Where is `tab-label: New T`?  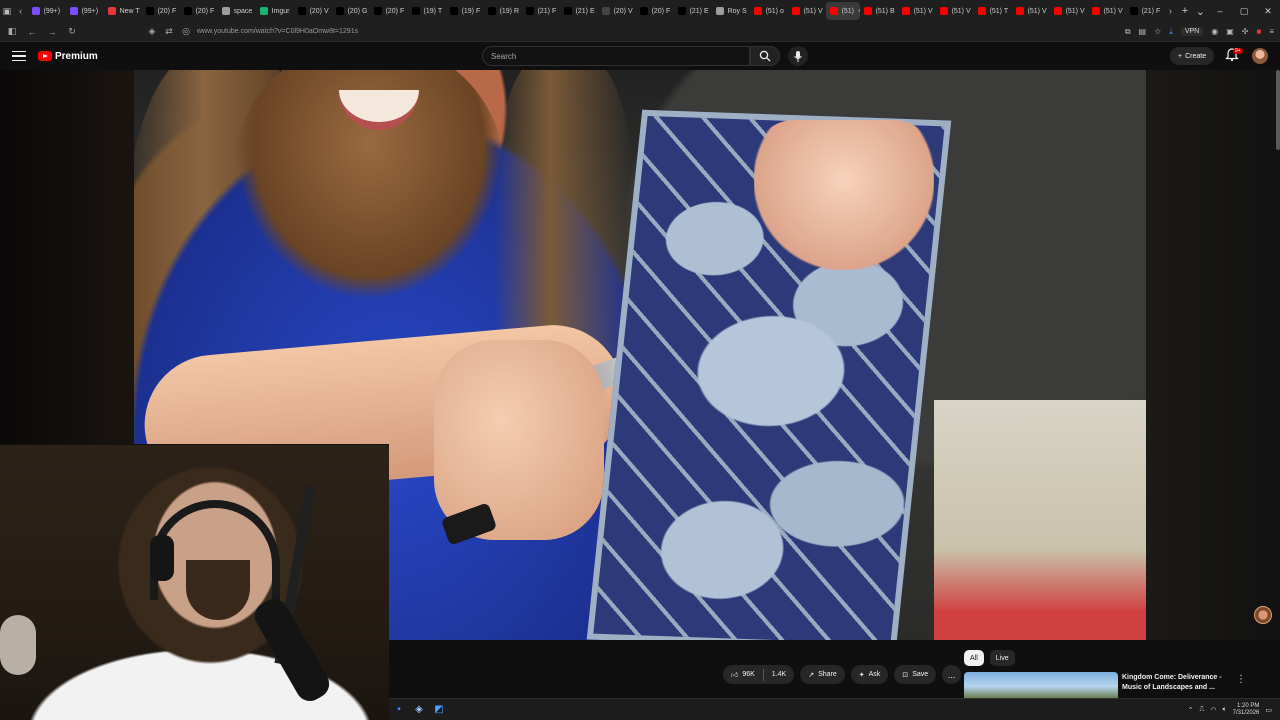
tab-label: New T is located at coordinates (129, 11).